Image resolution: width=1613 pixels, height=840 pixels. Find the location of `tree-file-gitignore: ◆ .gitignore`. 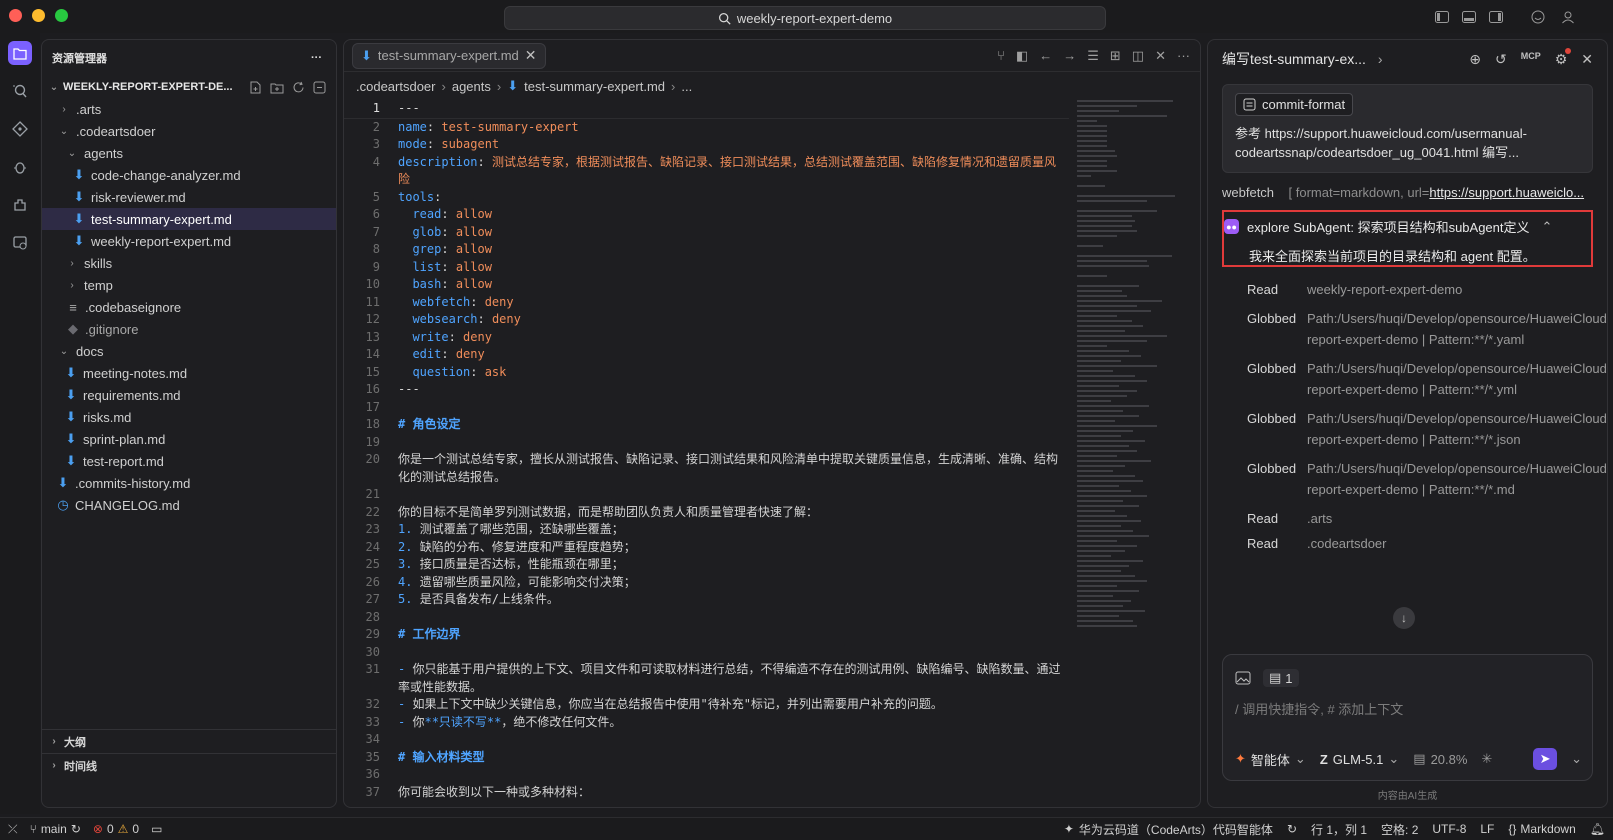

tree-file-gitignore: ◆ .gitignore is located at coordinates (189, 329).